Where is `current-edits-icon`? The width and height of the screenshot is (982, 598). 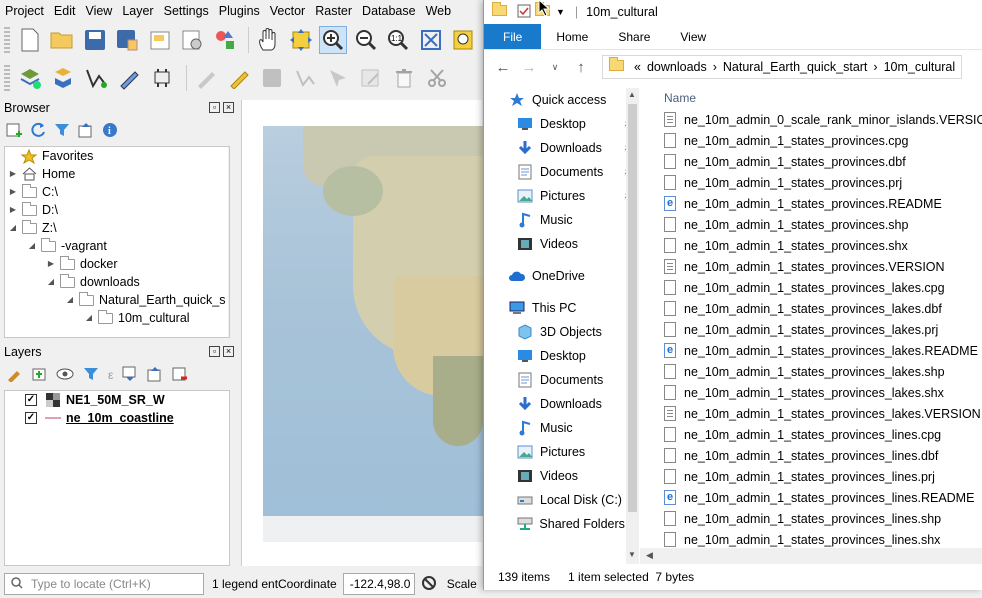 current-edits-icon is located at coordinates (206, 78).